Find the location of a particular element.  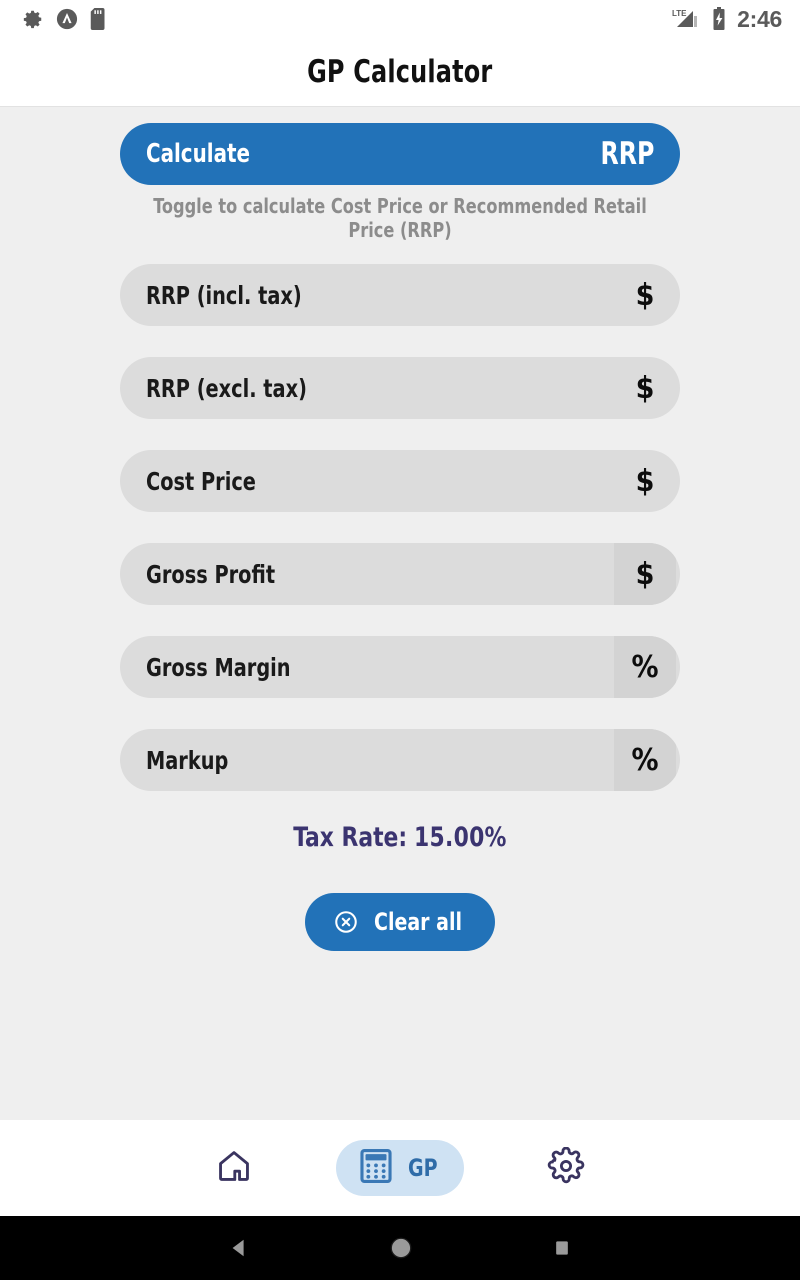

sd-card-icon is located at coordinates (99, 19).